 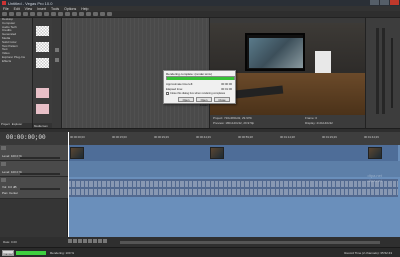 What do you see at coordinates (200, 14) in the screenshot?
I see `main-toolbar` at bounding box center [200, 14].